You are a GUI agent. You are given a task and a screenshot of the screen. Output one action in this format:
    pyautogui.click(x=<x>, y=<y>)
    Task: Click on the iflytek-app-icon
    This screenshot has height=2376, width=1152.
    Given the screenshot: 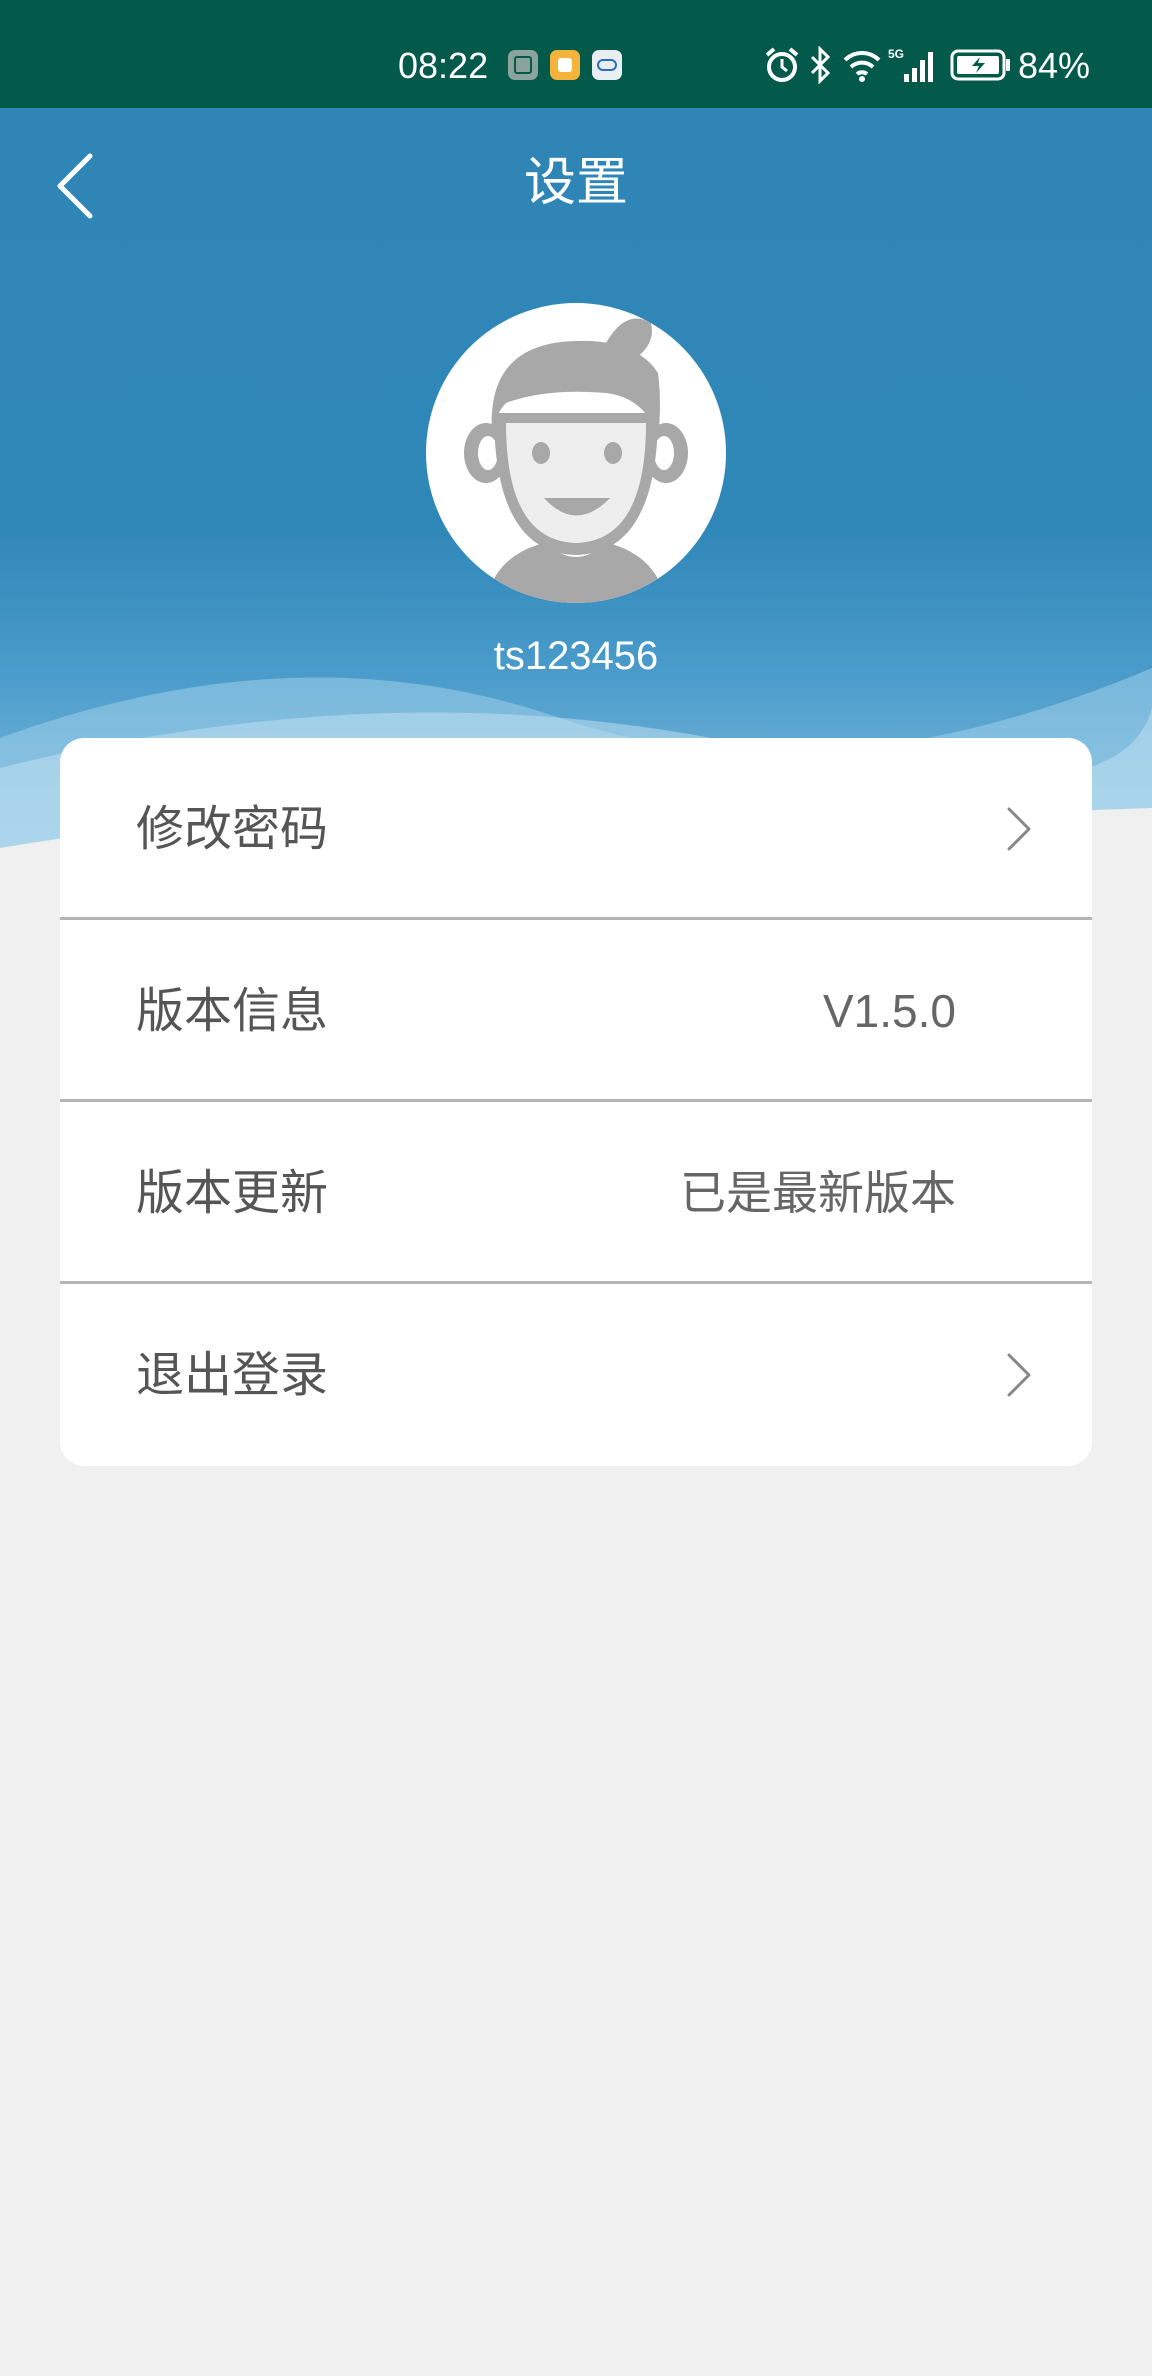 What is the action you would take?
    pyautogui.click(x=607, y=65)
    